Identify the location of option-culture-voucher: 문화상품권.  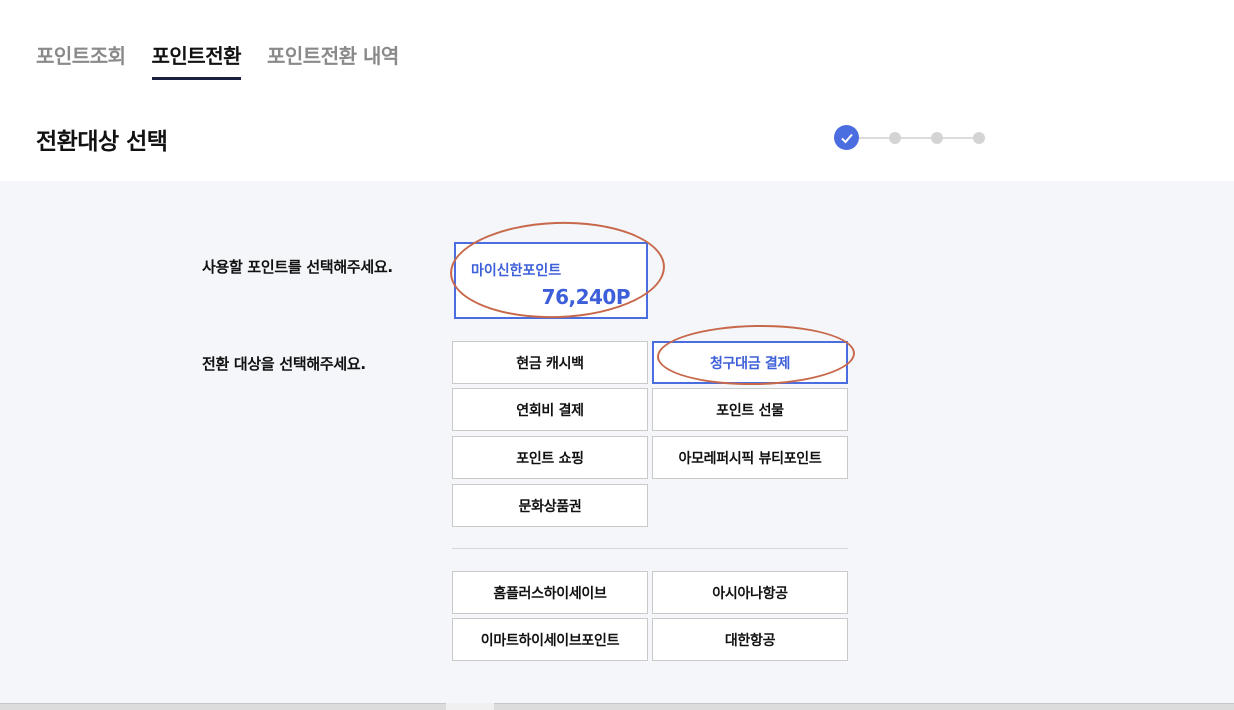
(550, 505).